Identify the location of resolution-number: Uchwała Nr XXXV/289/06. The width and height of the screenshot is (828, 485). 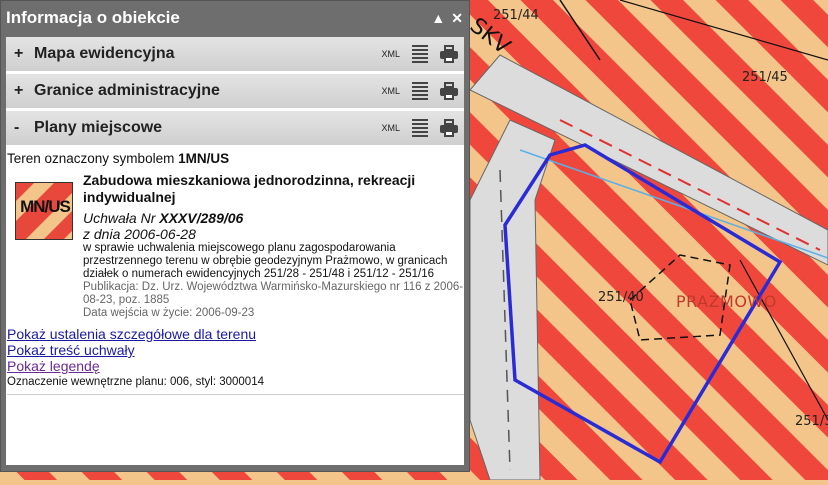
(273, 218).